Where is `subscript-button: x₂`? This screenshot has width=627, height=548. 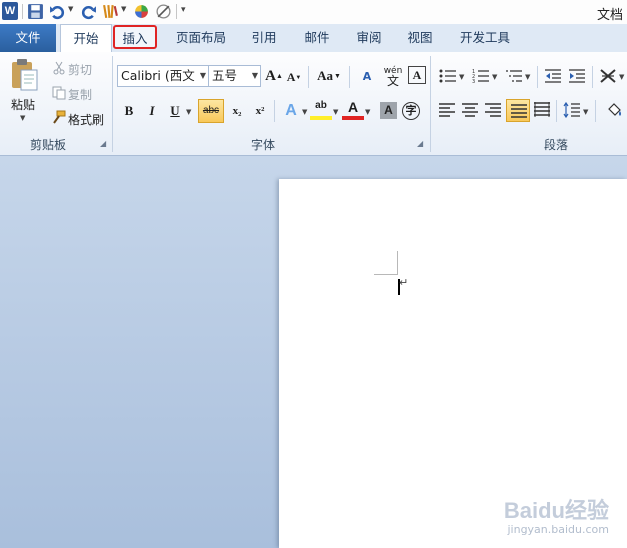 subscript-button: x₂ is located at coordinates (237, 111).